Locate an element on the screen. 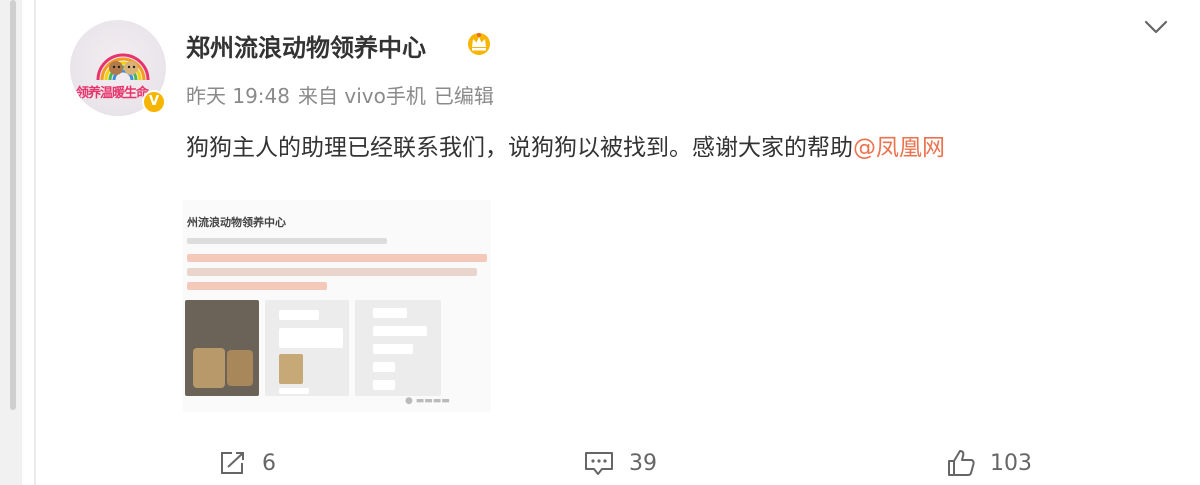  like-count: 103 is located at coordinates (1011, 463).